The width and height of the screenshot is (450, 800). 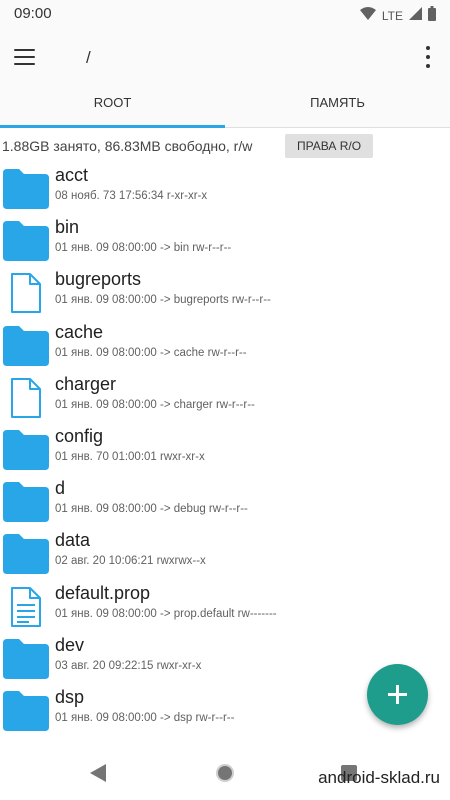 What do you see at coordinates (155, 404) in the screenshot?
I see `file-meta: 01 янв. 09 08:00:00 -> charger rw-r--r--` at bounding box center [155, 404].